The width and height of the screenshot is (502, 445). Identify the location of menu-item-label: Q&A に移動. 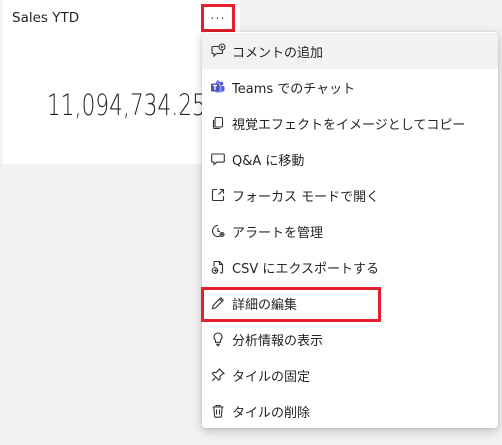
(268, 161).